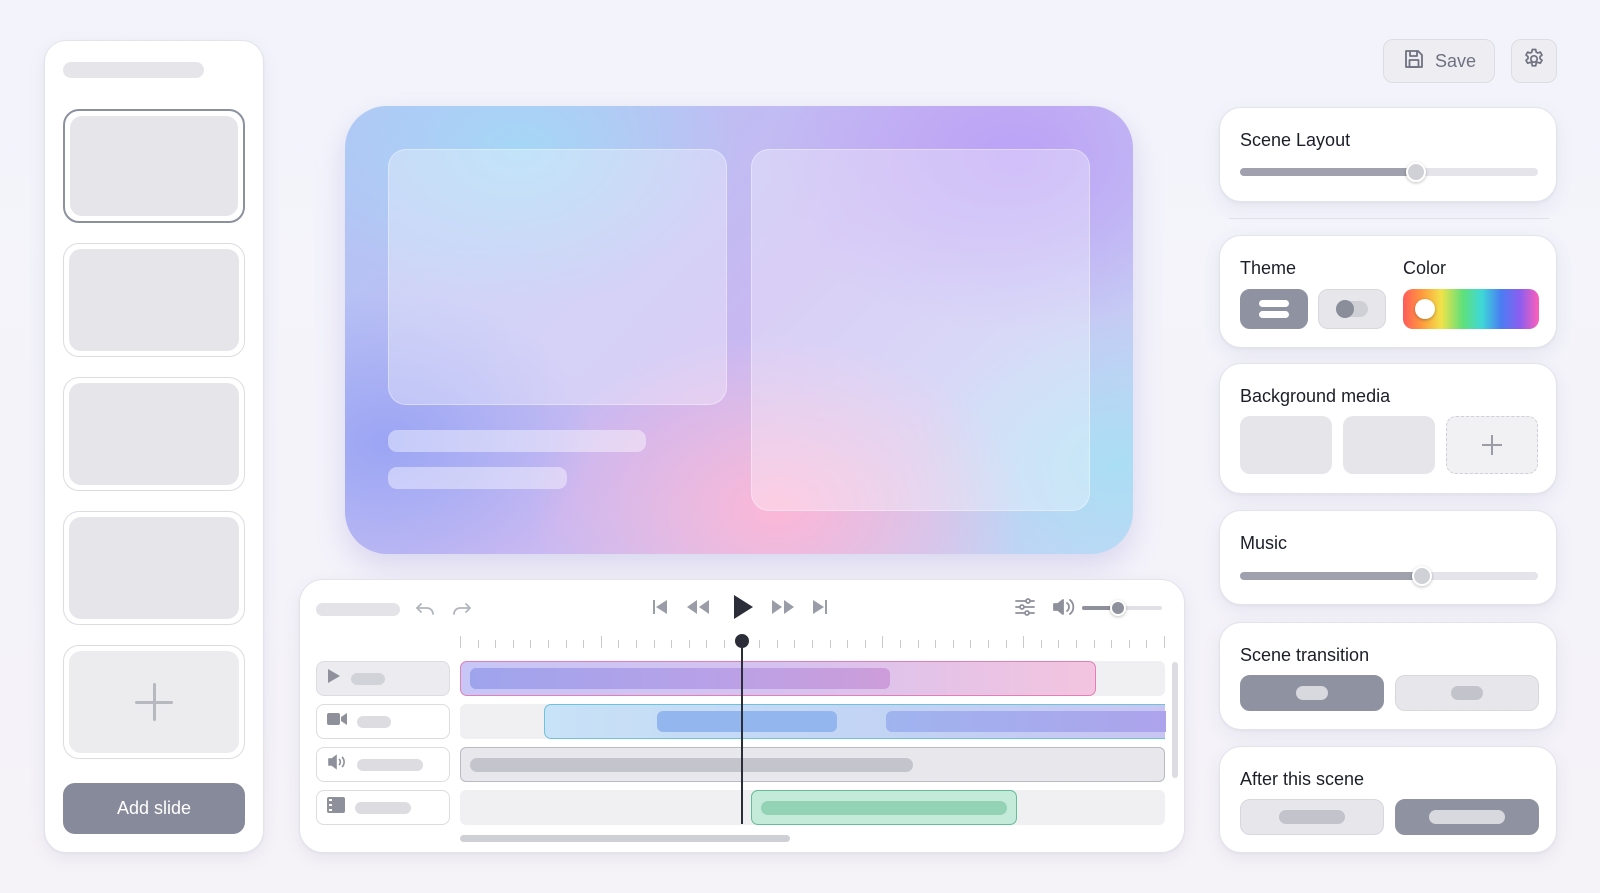 The height and width of the screenshot is (893, 1600). Describe the element at coordinates (1175, 720) in the screenshot. I see `timeline-vertical-scrollbar` at that location.